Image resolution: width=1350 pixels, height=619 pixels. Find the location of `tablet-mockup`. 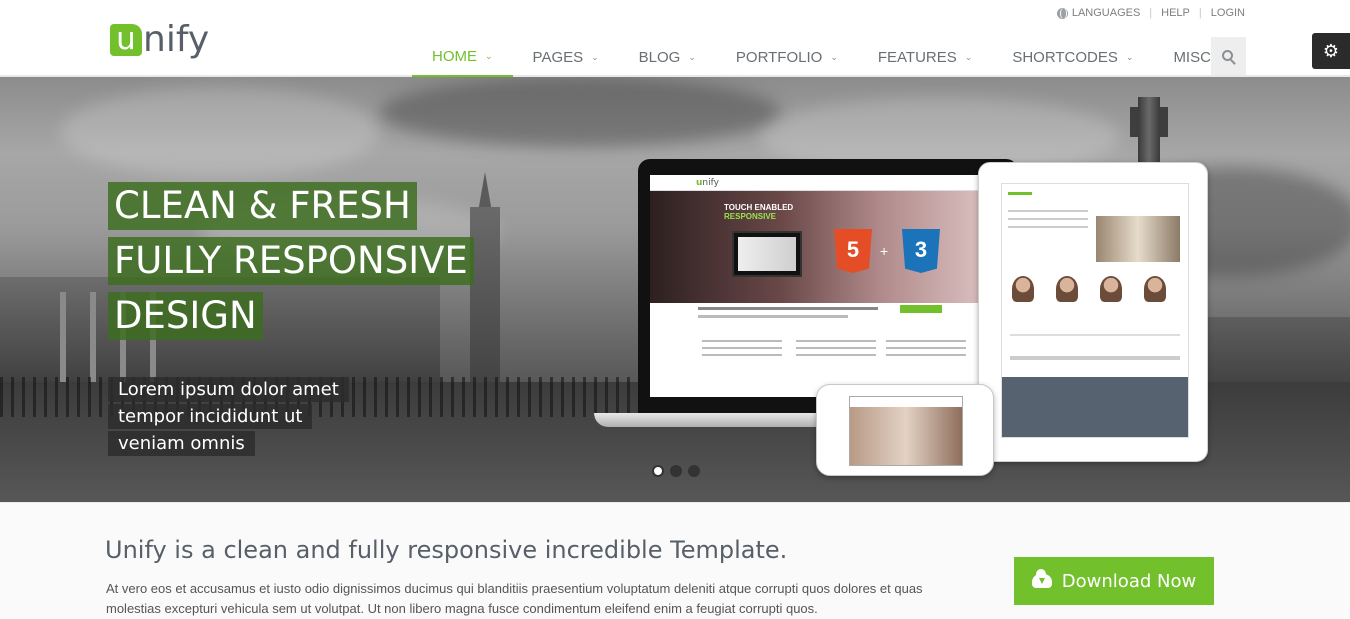

tablet-mockup is located at coordinates (1093, 312).